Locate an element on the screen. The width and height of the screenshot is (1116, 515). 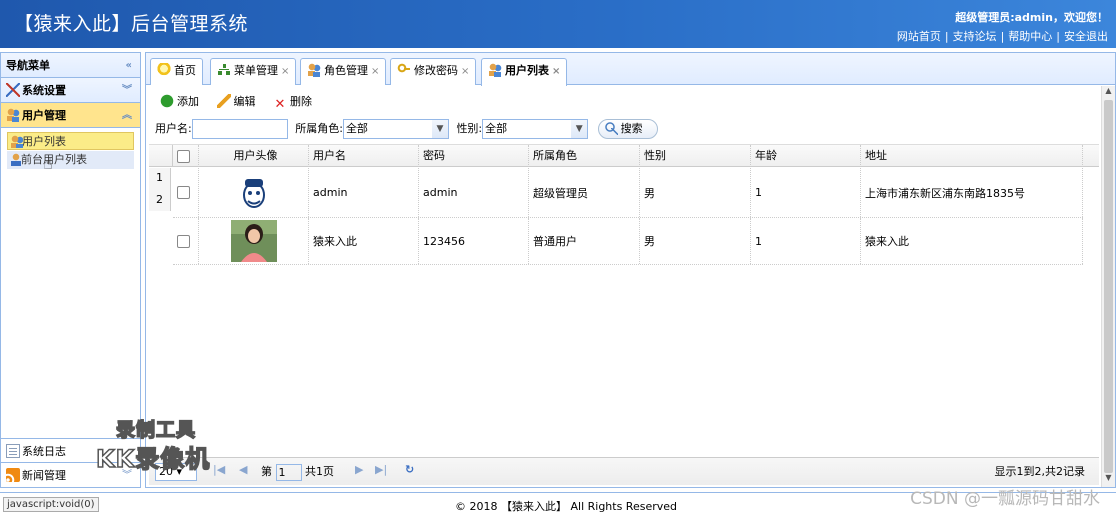
collapse-icon: ︽ is located at coordinates (127, 115).